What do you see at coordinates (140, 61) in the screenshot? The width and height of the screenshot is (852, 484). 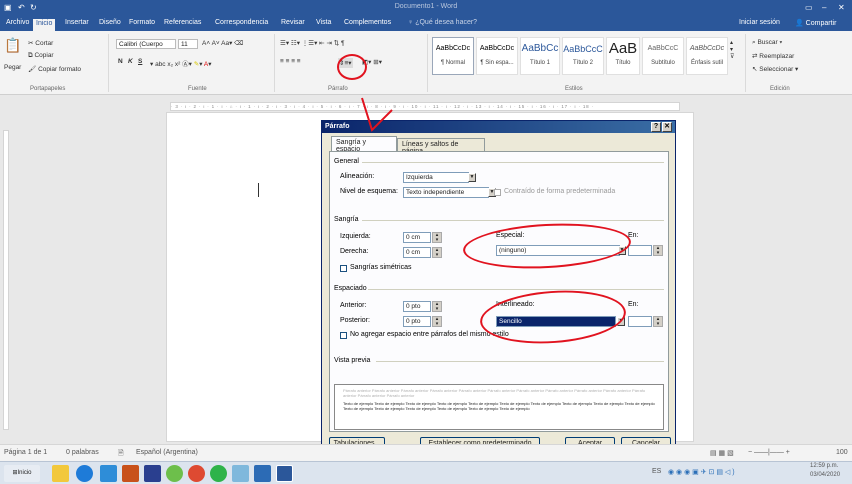 I see `underline-button: S` at bounding box center [140, 61].